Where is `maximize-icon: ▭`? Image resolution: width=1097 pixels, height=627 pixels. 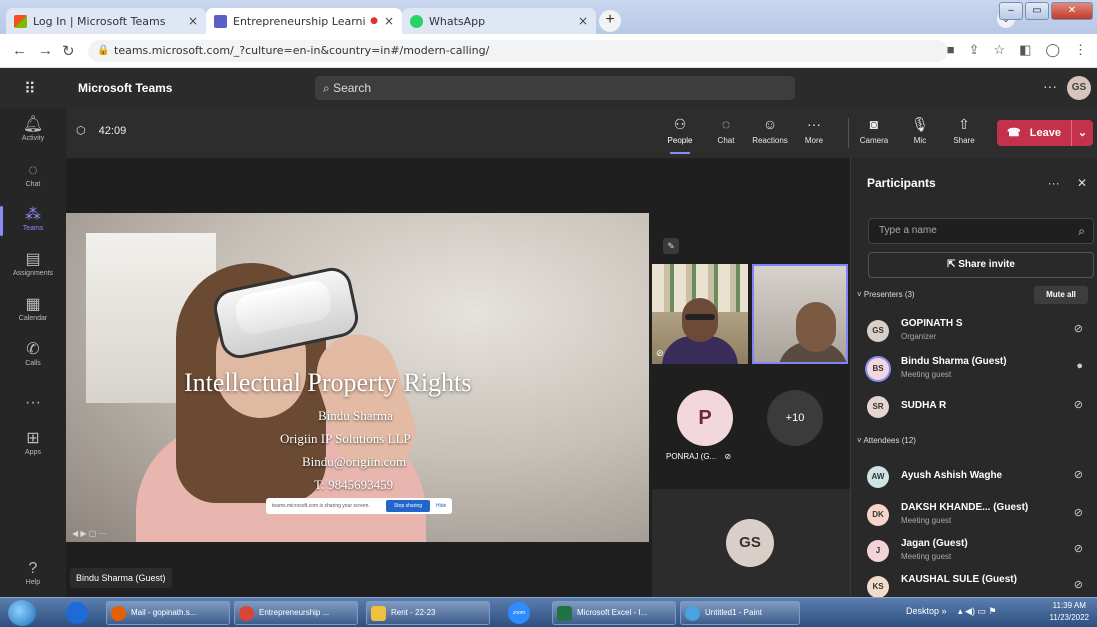 maximize-icon: ▭ is located at coordinates (1037, 11).